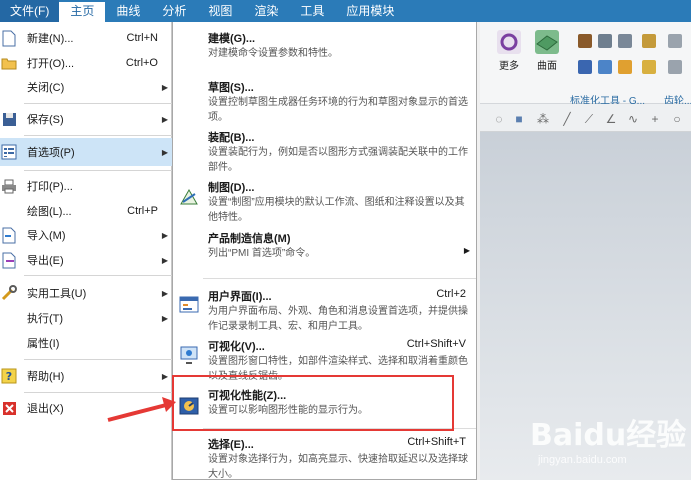 This screenshot has height=480, width=691. Describe the element at coordinates (655, 119) in the screenshot. I see `crosshair-icon: +` at that location.